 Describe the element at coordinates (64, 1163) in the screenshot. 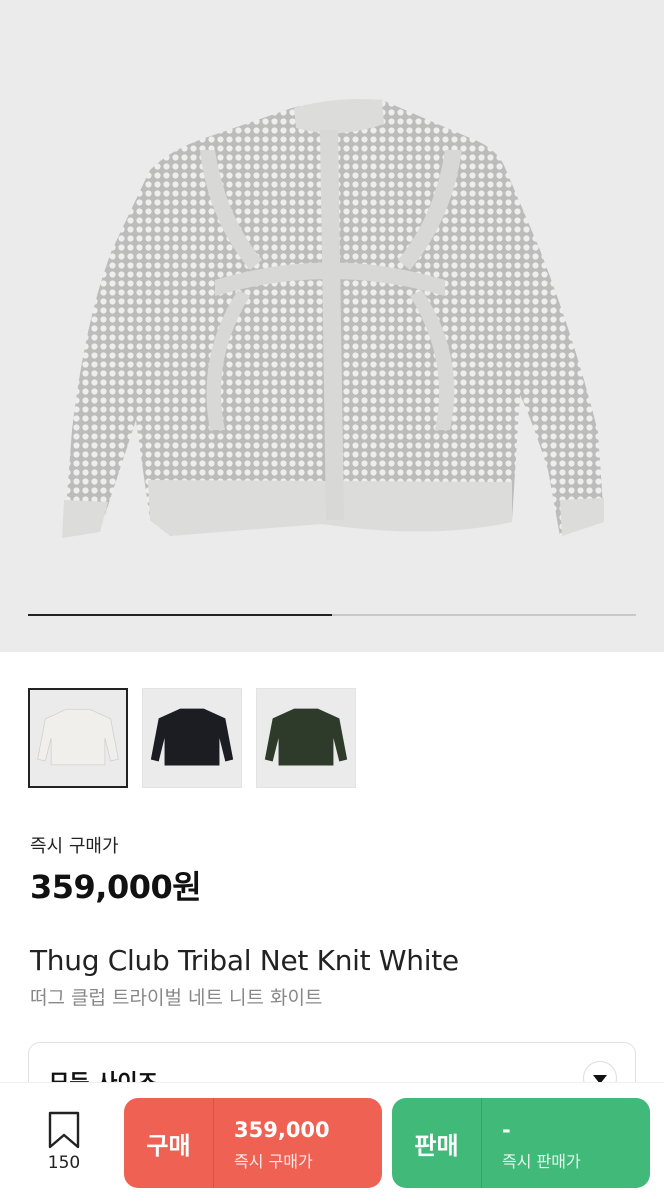

I see `wishlist-count: 150` at that location.